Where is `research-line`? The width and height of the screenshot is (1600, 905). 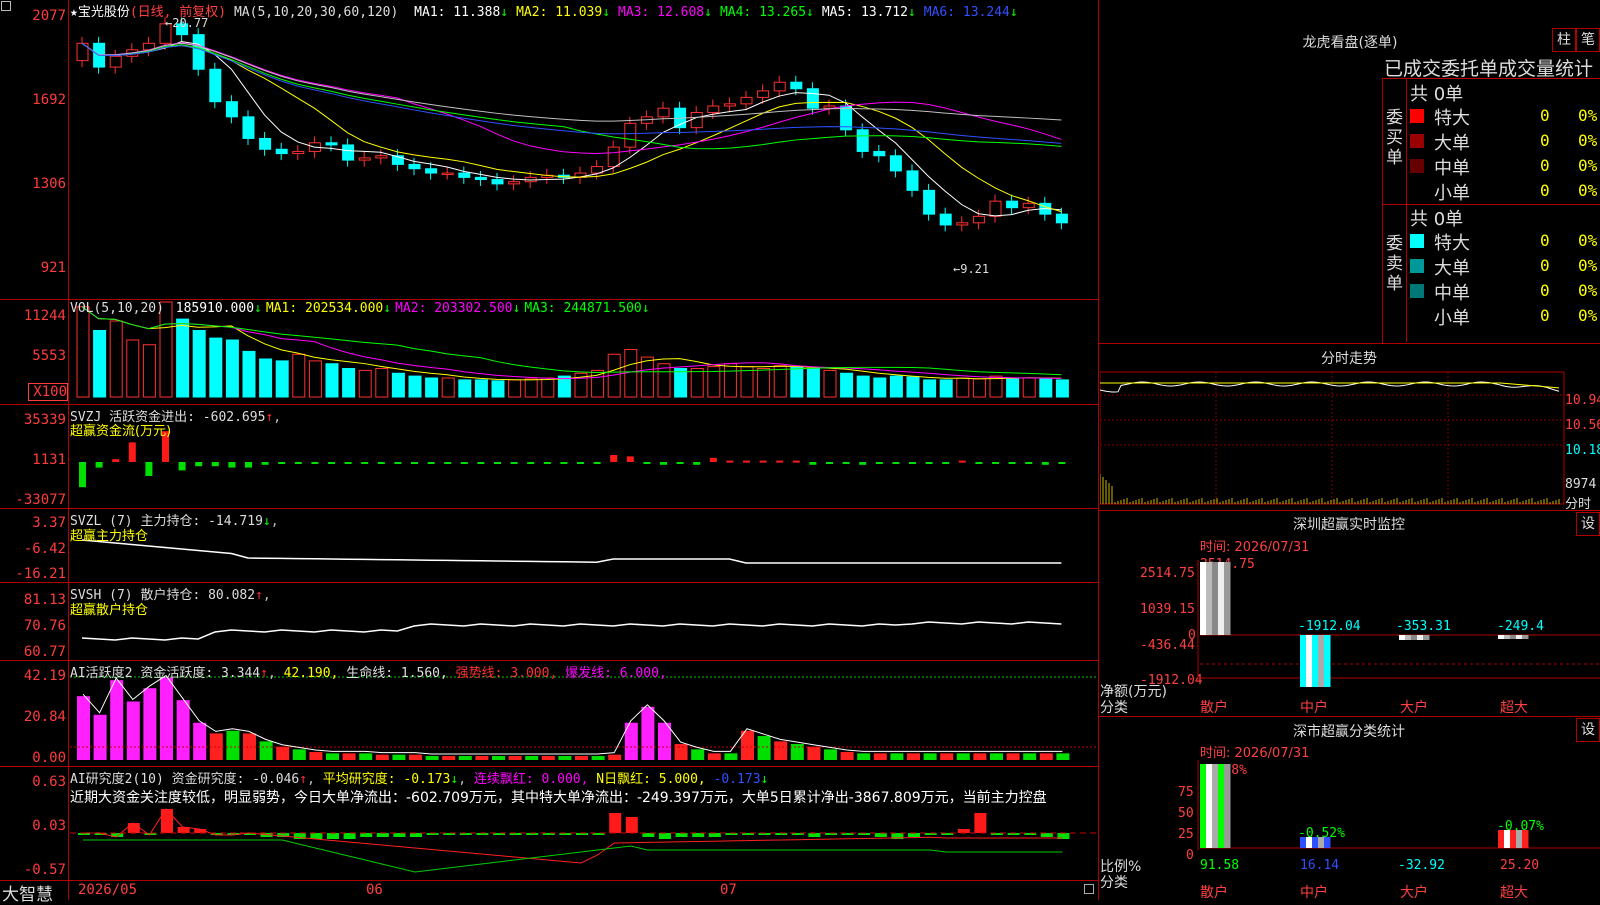 research-line is located at coordinates (573, 856).